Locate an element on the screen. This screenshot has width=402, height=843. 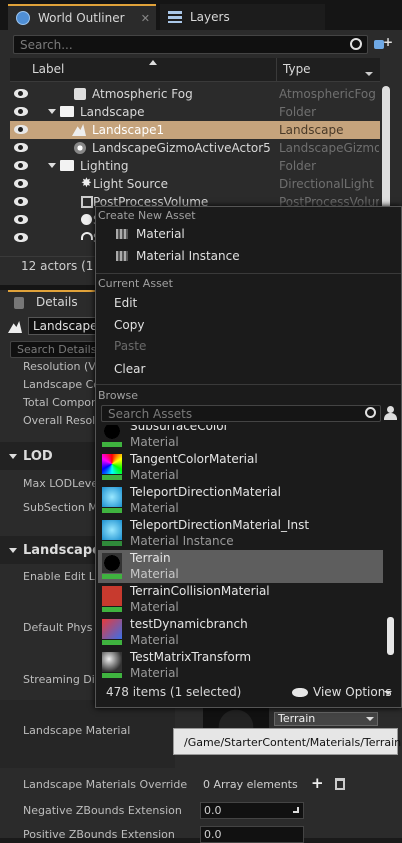
sort-up-icon is located at coordinates (153, 62).